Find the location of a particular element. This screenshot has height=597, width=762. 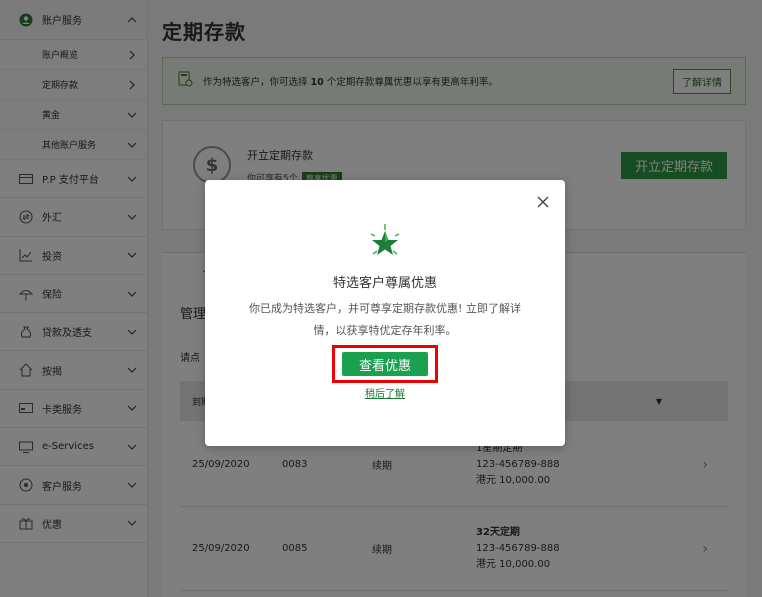

star-icon is located at coordinates (385, 242).